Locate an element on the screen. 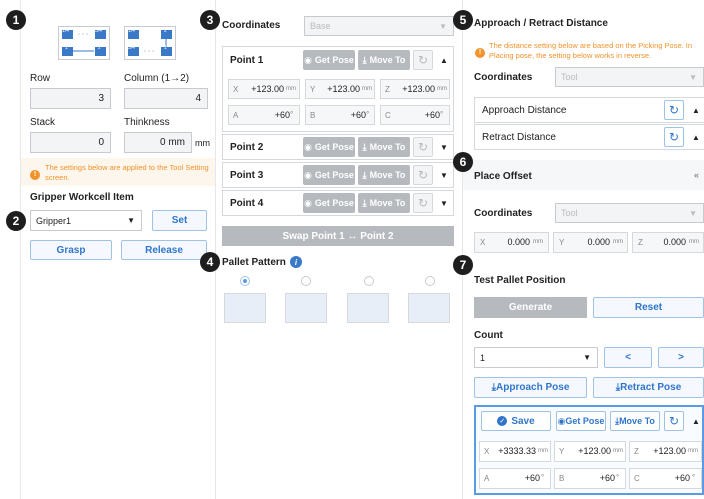  point-3-expand-icon: ▼ is located at coordinates (444, 175).